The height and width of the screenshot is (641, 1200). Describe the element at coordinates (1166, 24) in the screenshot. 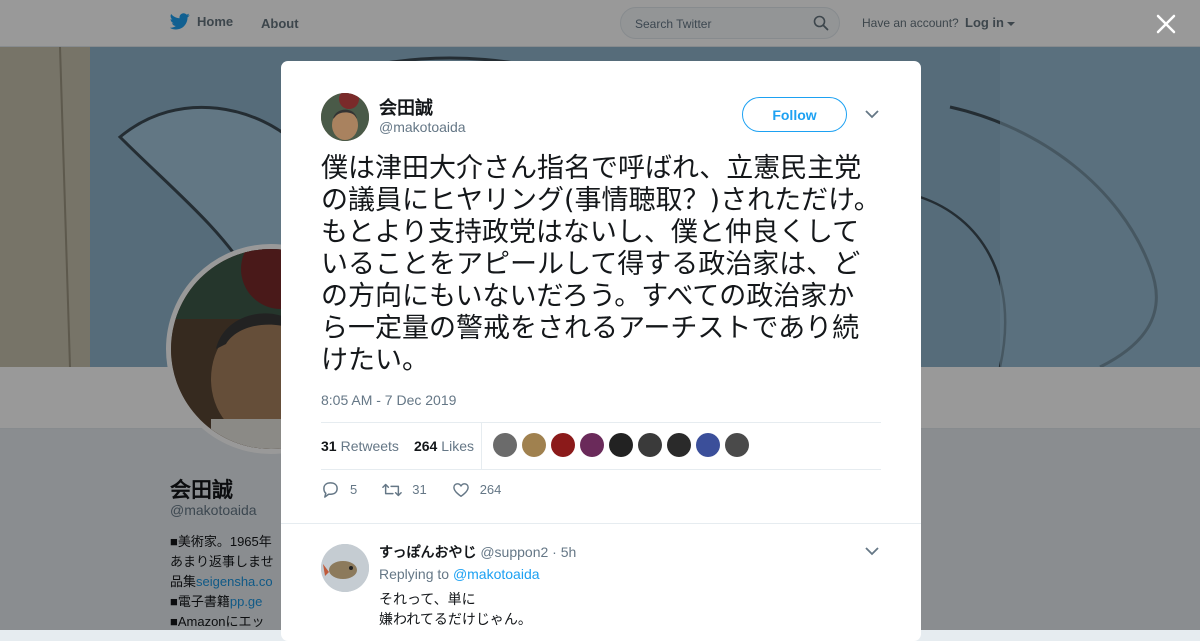

I see `close-icon` at that location.